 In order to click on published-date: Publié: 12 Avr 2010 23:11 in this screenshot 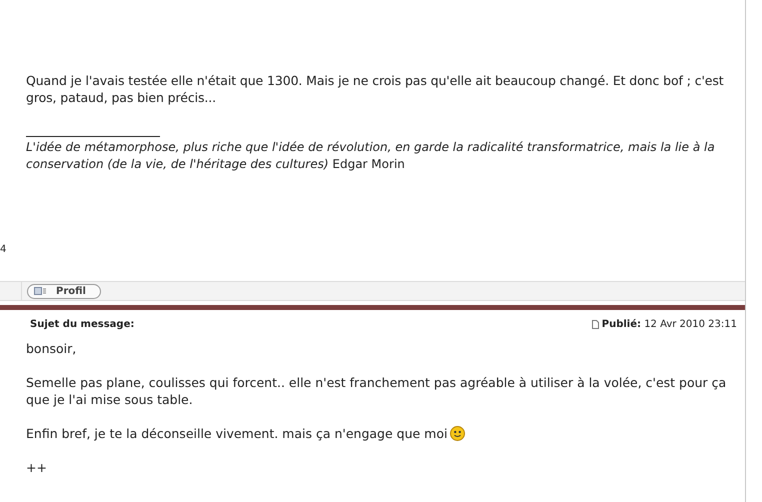, I will do `click(669, 325)`.